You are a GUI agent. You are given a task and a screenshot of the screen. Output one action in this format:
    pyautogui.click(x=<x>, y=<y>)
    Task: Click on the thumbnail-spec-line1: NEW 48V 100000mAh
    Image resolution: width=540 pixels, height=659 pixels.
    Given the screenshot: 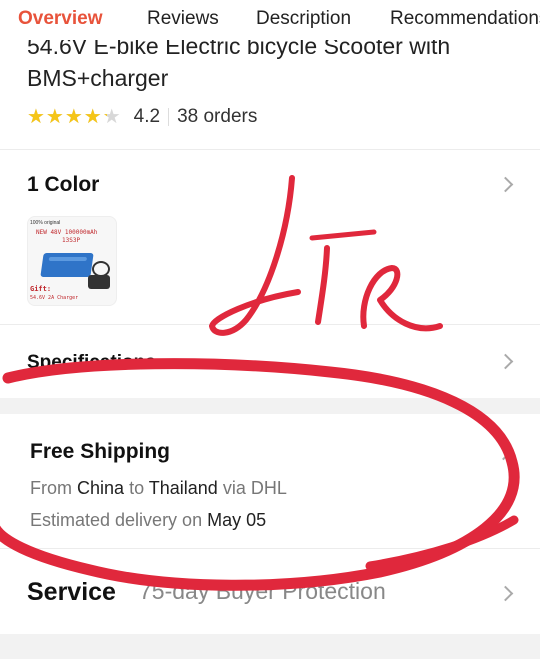 What is the action you would take?
    pyautogui.click(x=67, y=232)
    